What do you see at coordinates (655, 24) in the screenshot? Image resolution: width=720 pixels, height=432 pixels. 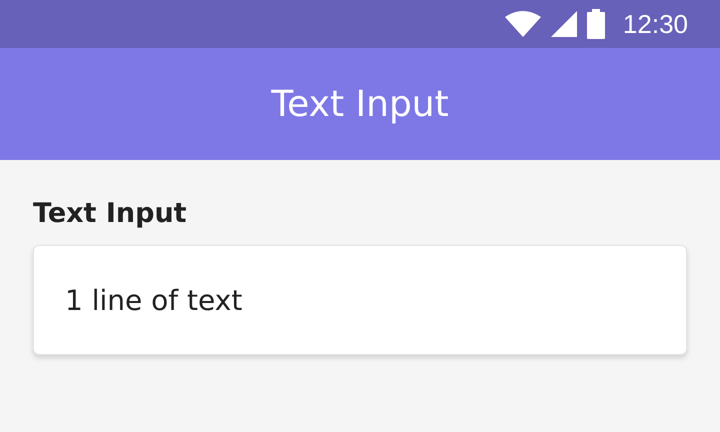 I see `status-time: 12:30` at bounding box center [655, 24].